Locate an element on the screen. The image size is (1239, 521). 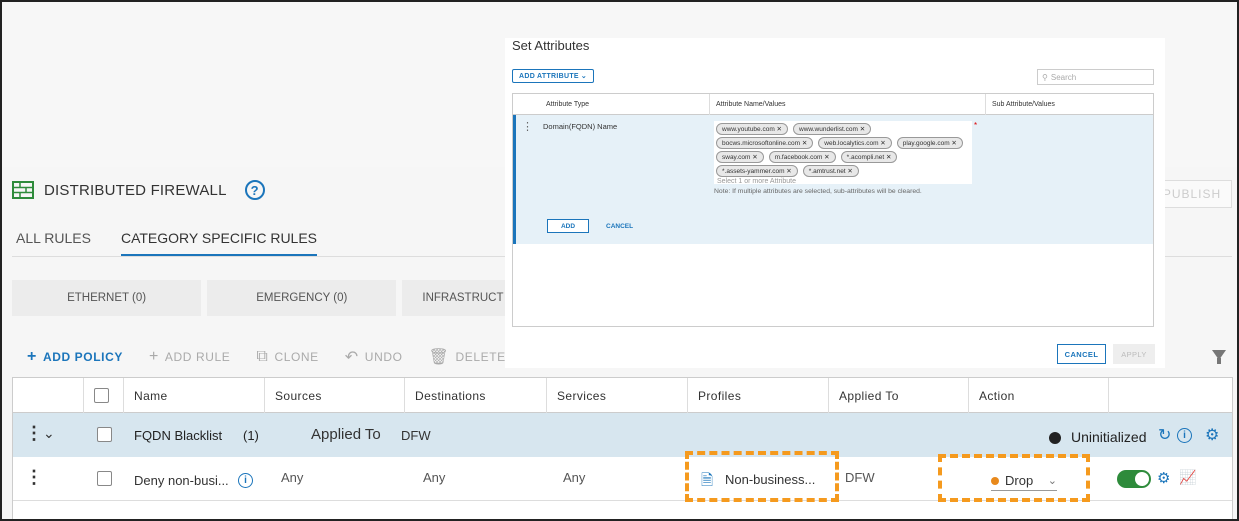
category-emergency: EMERGENCY (0) is located at coordinates (302, 298).